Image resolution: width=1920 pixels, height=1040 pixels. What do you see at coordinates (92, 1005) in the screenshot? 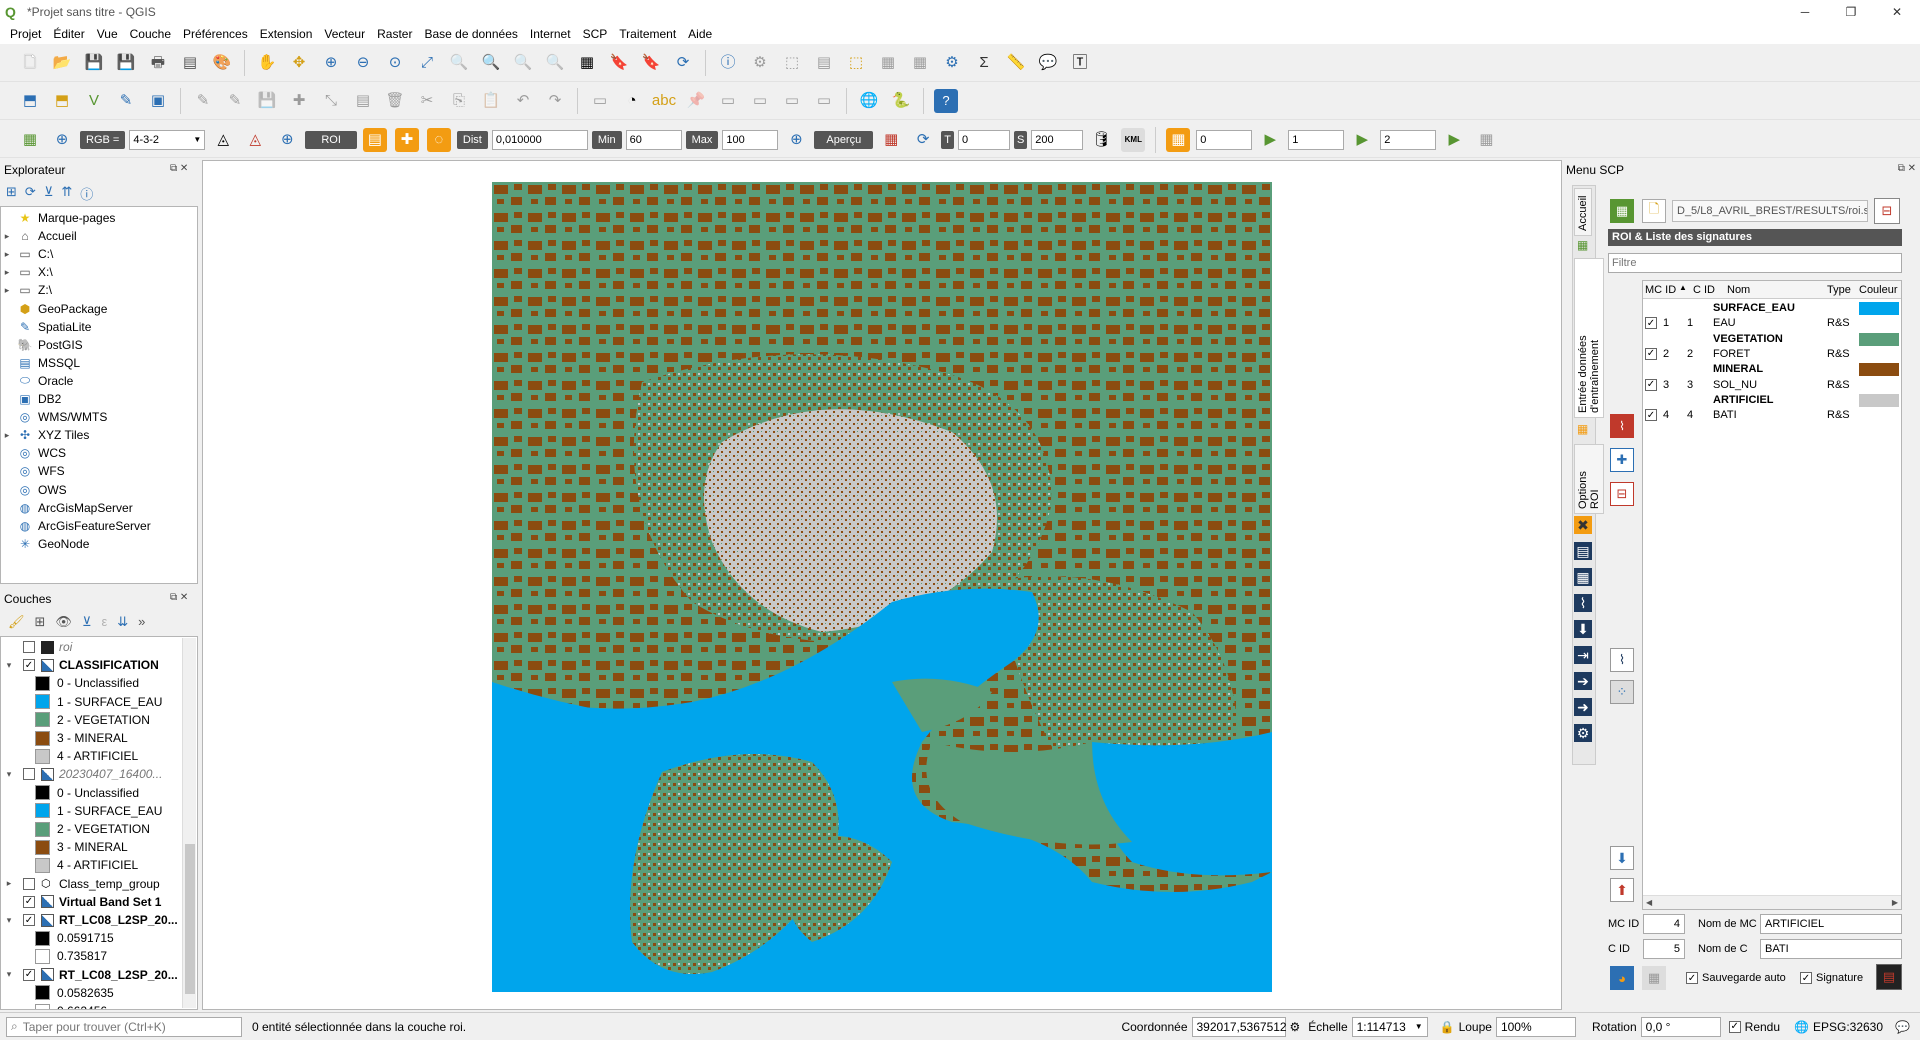
I see `legend-item: 0.662456` at bounding box center [92, 1005].